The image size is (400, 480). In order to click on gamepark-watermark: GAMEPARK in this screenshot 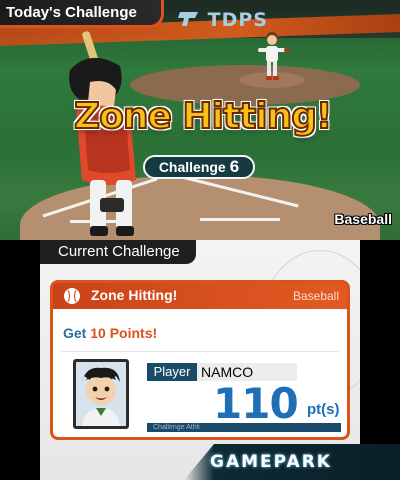, I will do `click(271, 462)`.